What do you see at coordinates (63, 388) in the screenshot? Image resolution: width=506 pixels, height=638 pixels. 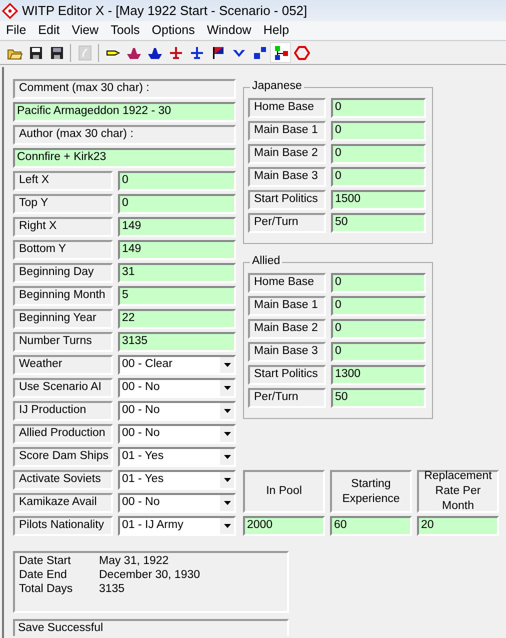 I see `field-label: Use Scenario AI` at bounding box center [63, 388].